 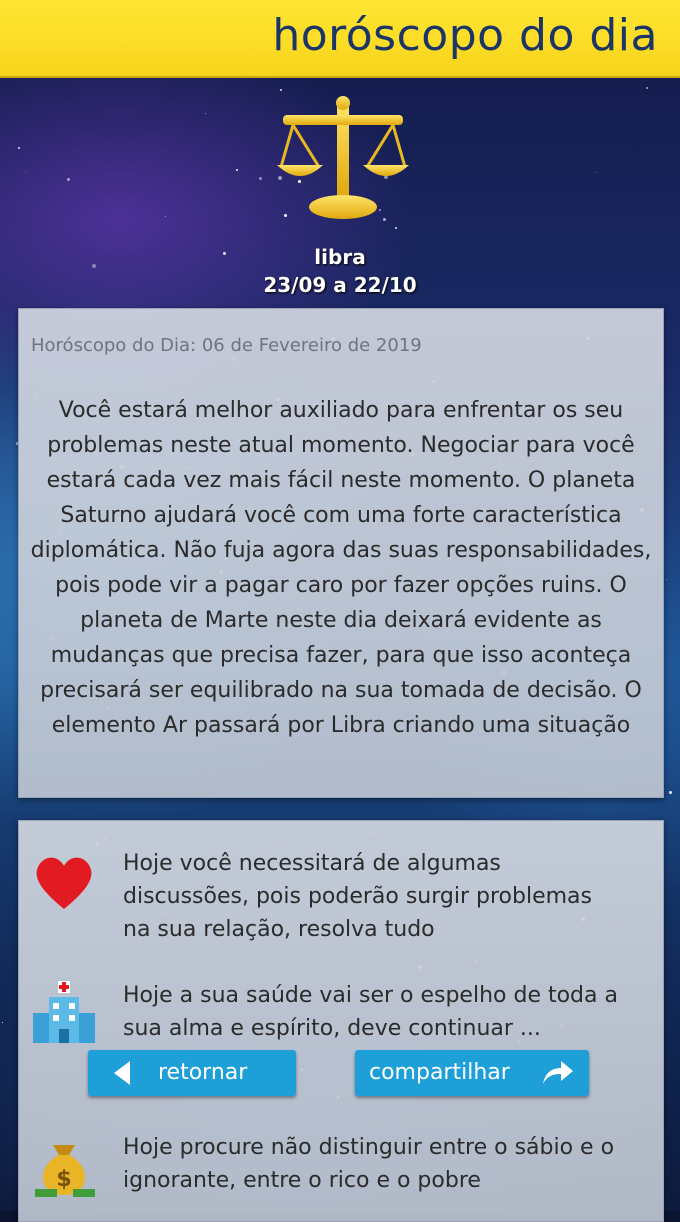 I want to click on app-title: horóscopo do dia, so click(x=465, y=35).